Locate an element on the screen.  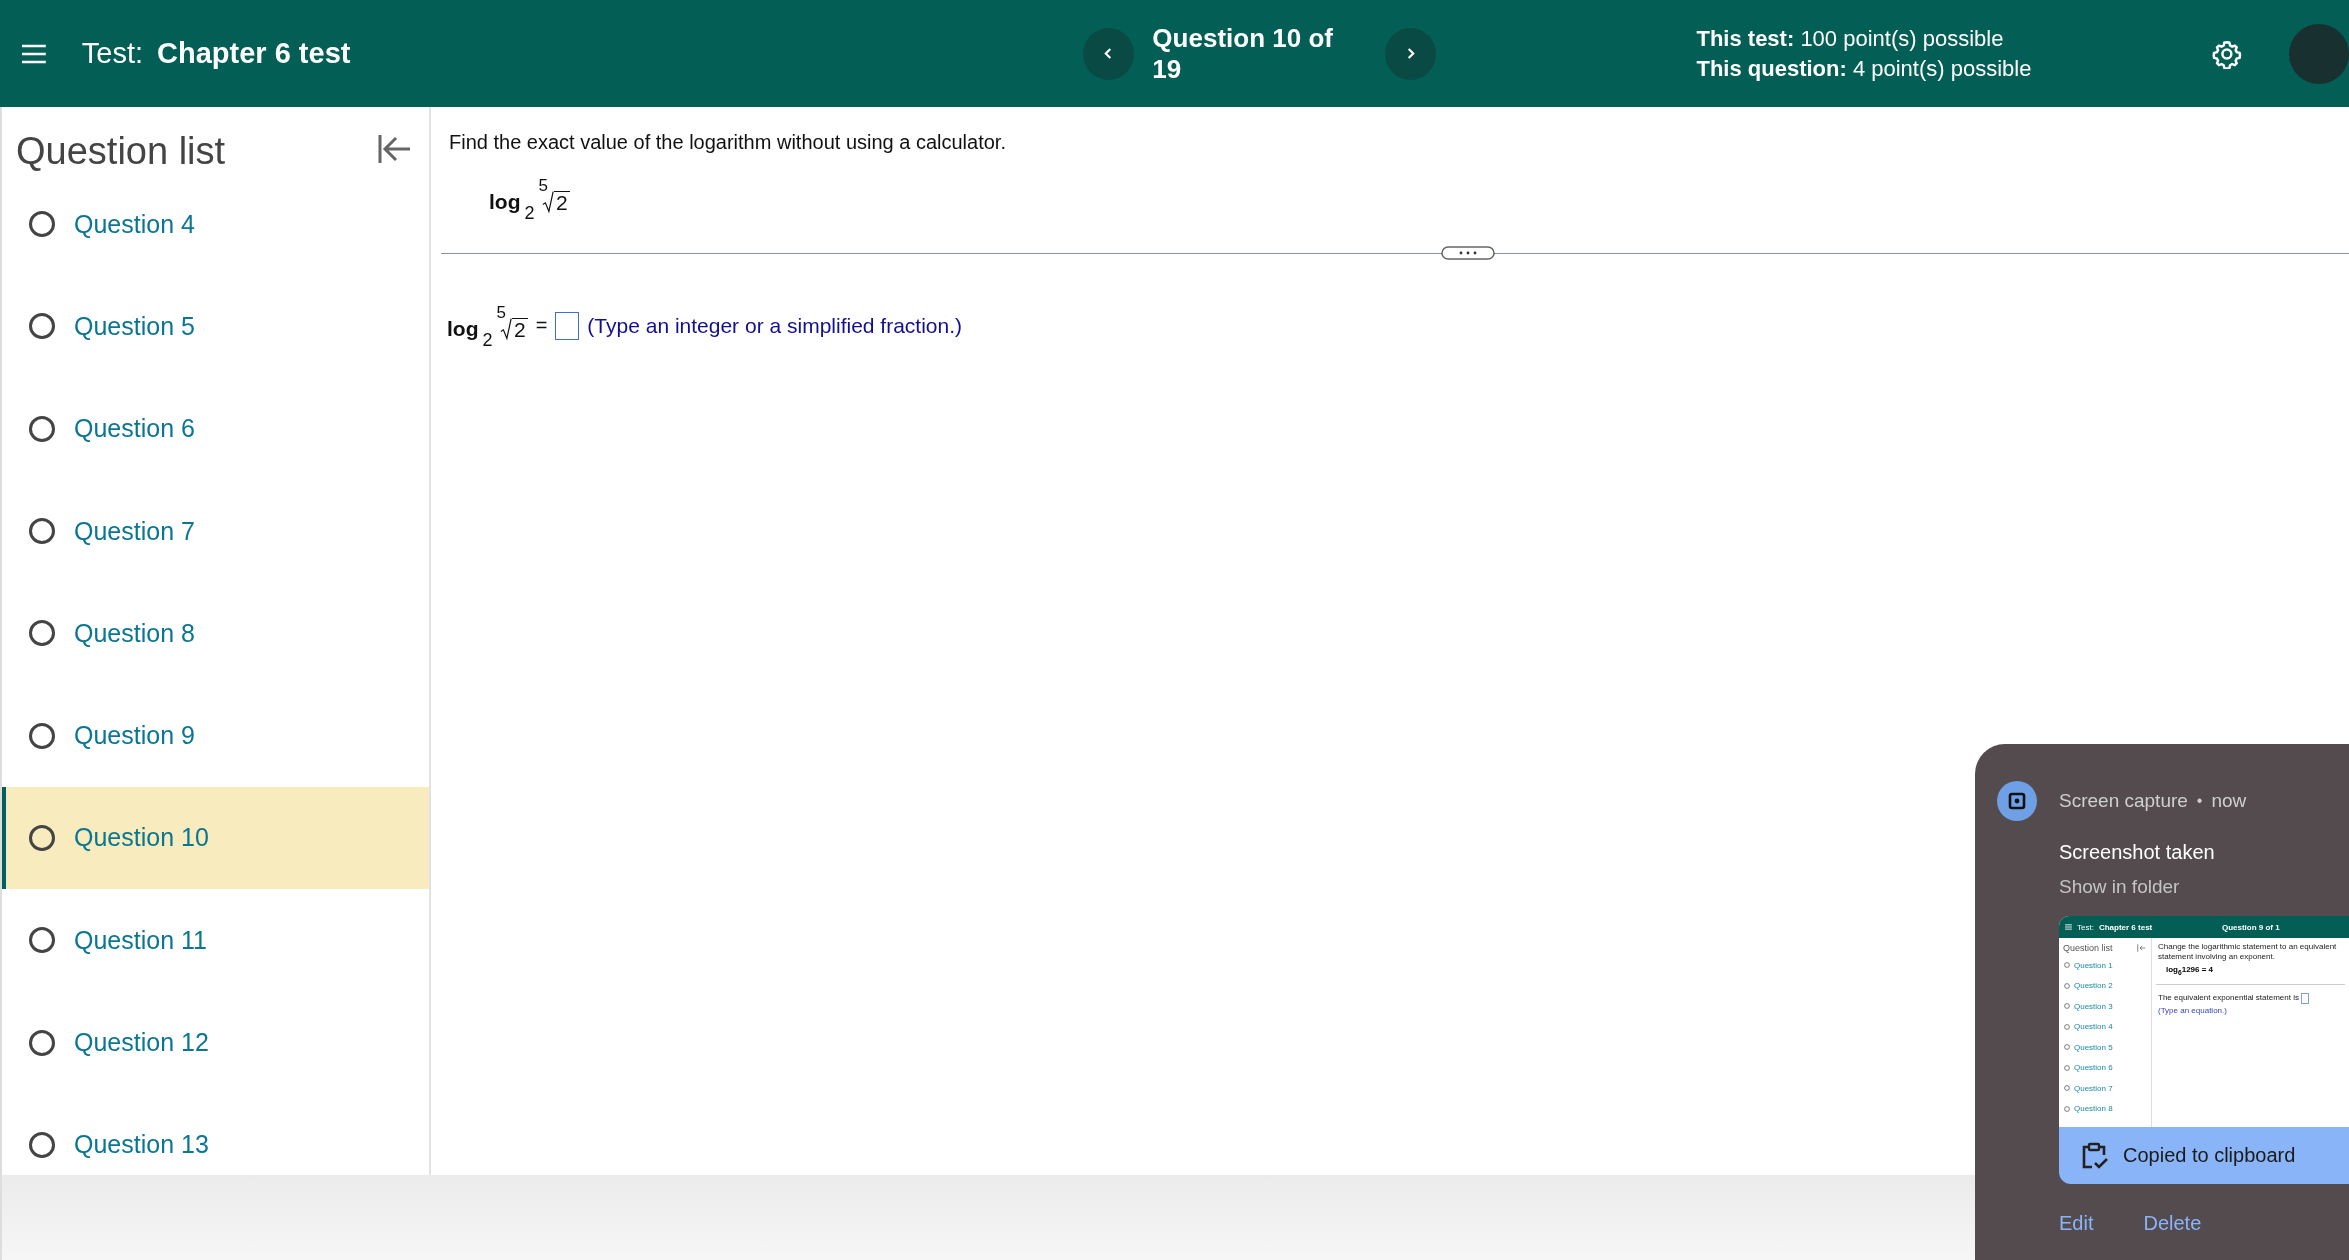
math-expression: log$_{6}$1296 = 4 is located at coordinates (2190, 970).